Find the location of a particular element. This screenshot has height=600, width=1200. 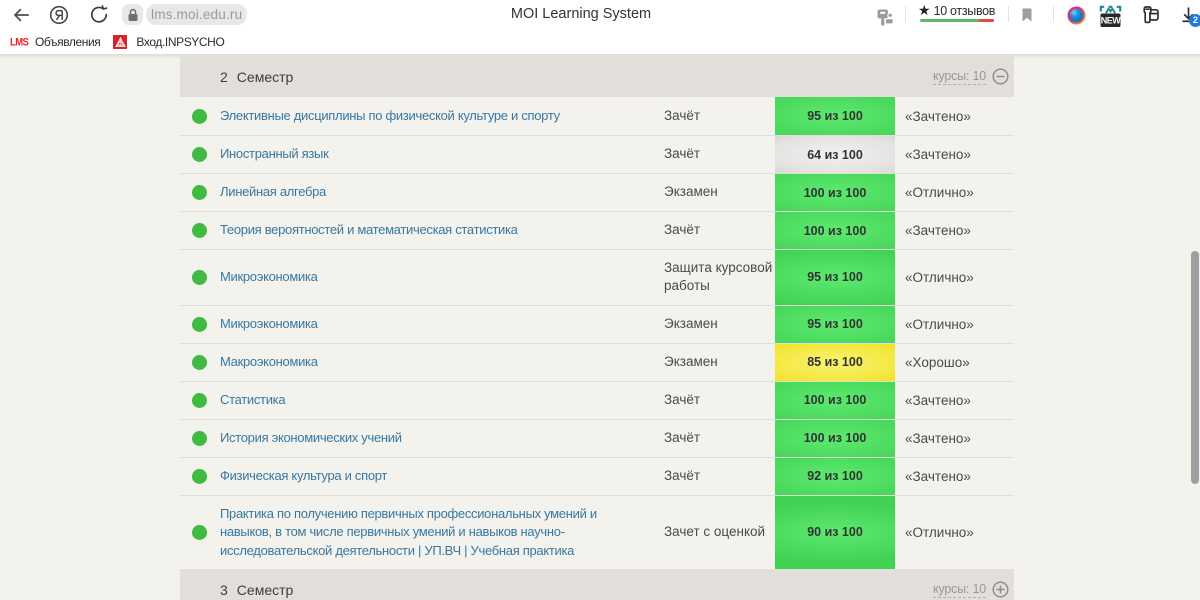

bookmark-lms: LMS Объявления is located at coordinates (50, 42).